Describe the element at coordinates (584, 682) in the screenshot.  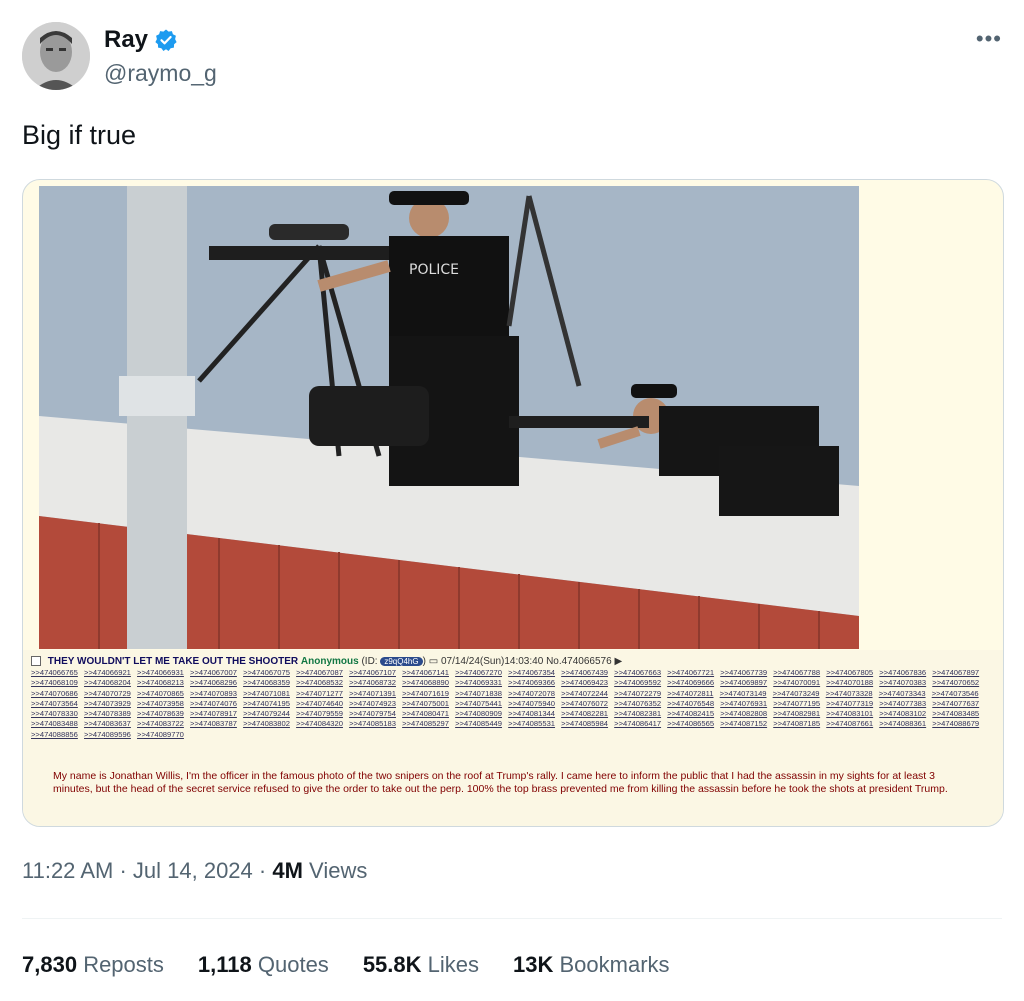
I see `reply-link: >>474069423` at that location.